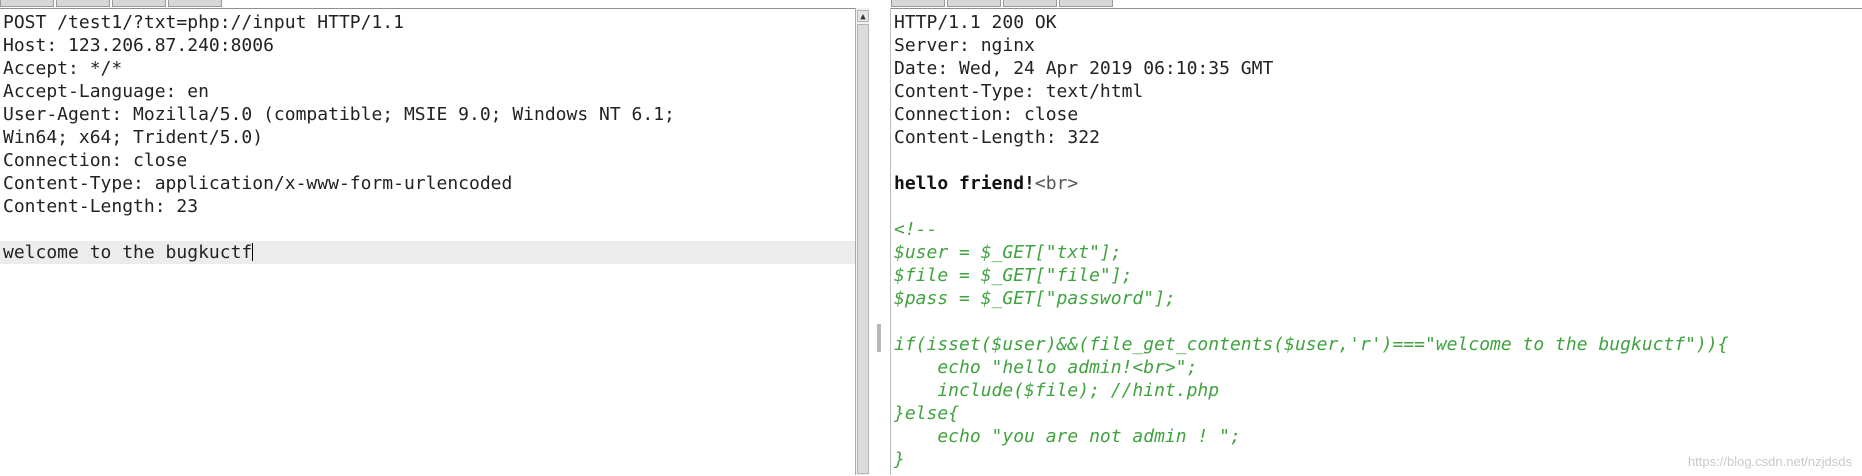 The image size is (1862, 476). I want to click on request-line: Host: 123.206.87.240:8006, so click(138, 45).